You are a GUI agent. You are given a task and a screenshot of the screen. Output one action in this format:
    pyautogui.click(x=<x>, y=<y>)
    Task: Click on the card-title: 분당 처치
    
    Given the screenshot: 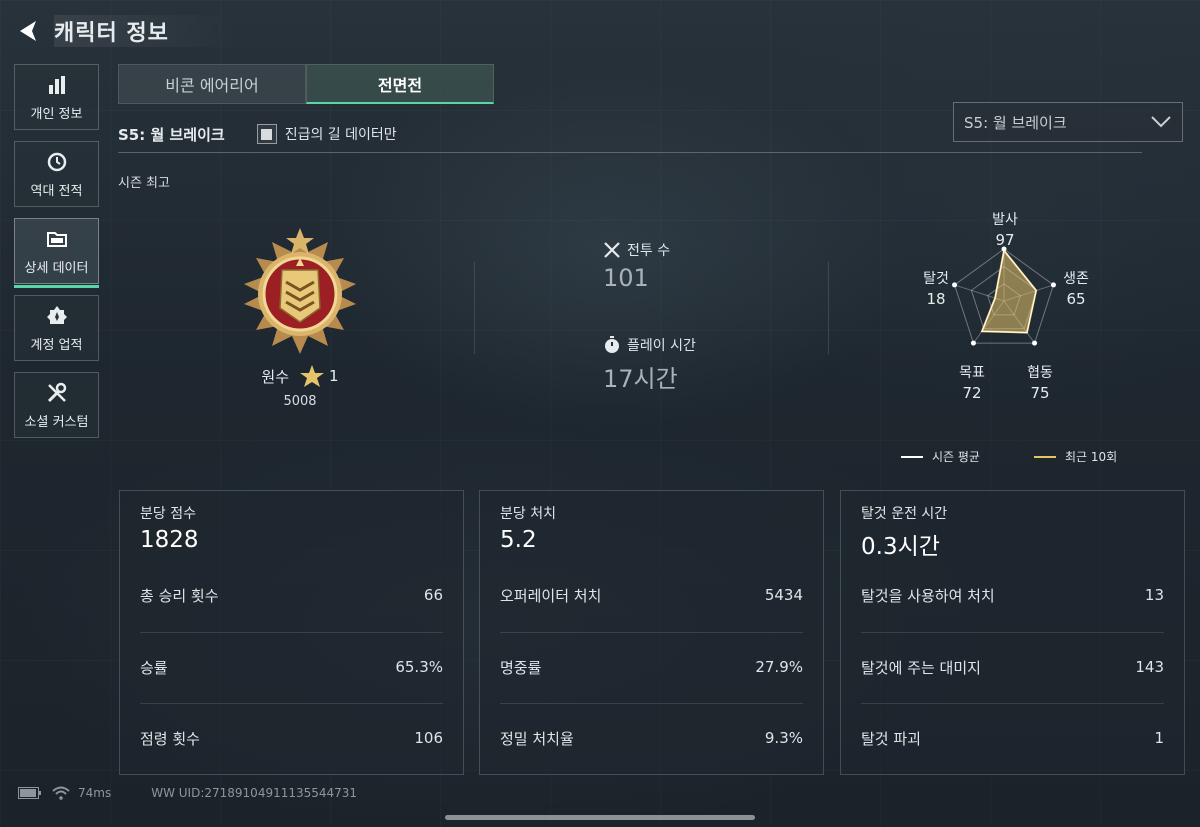 What is the action you would take?
    pyautogui.click(x=528, y=514)
    